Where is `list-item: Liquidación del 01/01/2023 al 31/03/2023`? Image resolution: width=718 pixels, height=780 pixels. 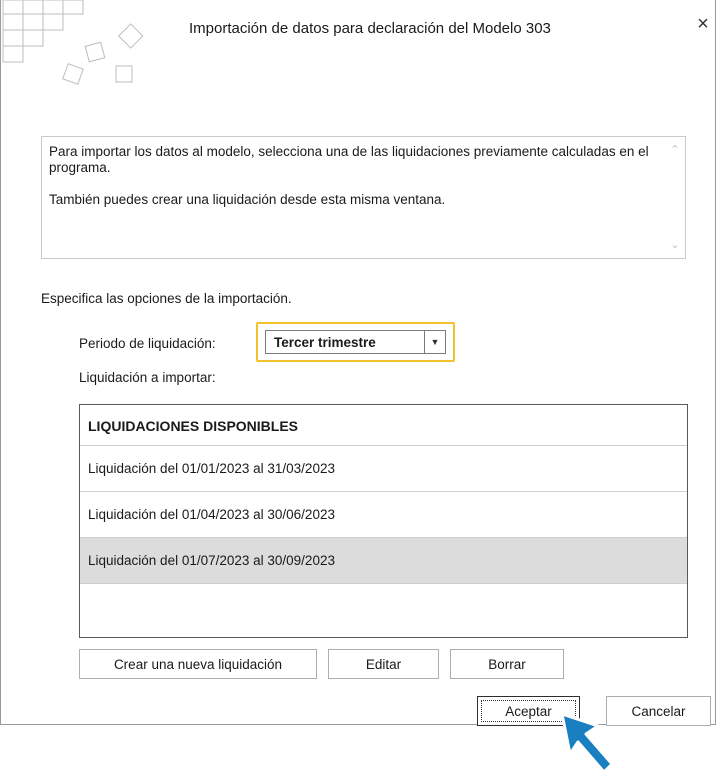 list-item: Liquidación del 01/01/2023 al 31/03/2023 is located at coordinates (383, 469).